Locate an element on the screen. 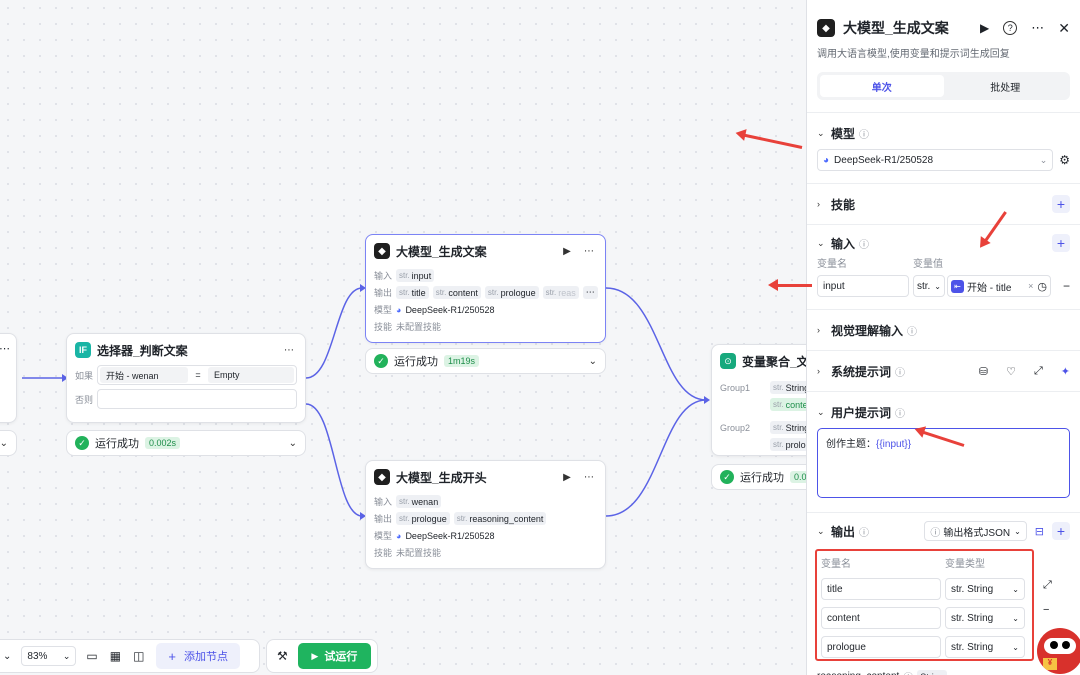  output-name-field: prologue is located at coordinates (881, 647).